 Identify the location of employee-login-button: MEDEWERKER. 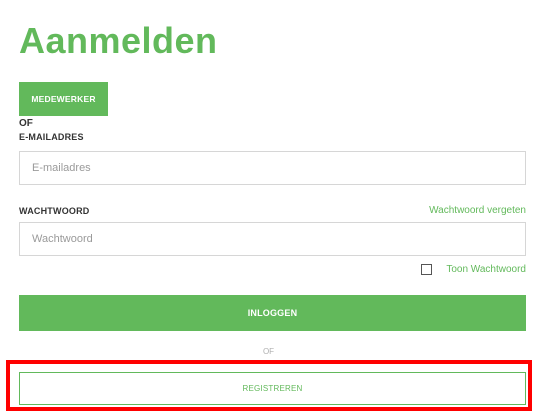
(63, 99).